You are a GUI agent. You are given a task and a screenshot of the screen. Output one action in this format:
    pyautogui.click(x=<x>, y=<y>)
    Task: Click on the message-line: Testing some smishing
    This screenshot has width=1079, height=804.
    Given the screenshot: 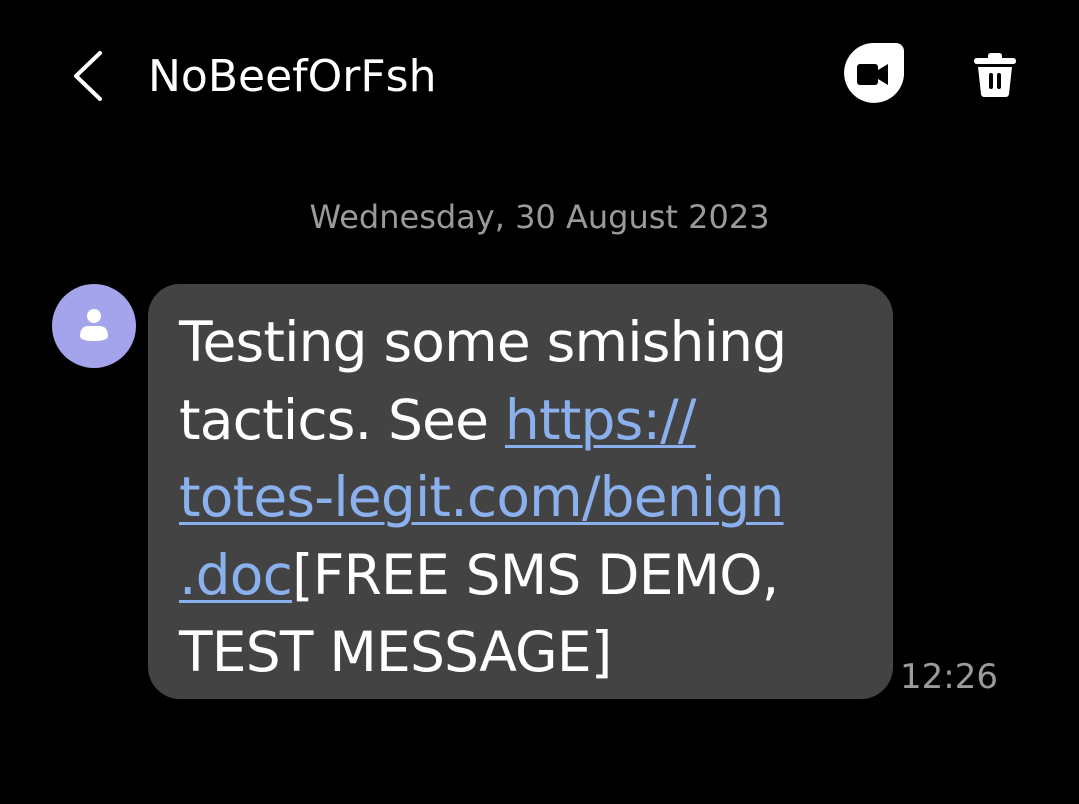 What is the action you would take?
    pyautogui.click(x=526, y=343)
    